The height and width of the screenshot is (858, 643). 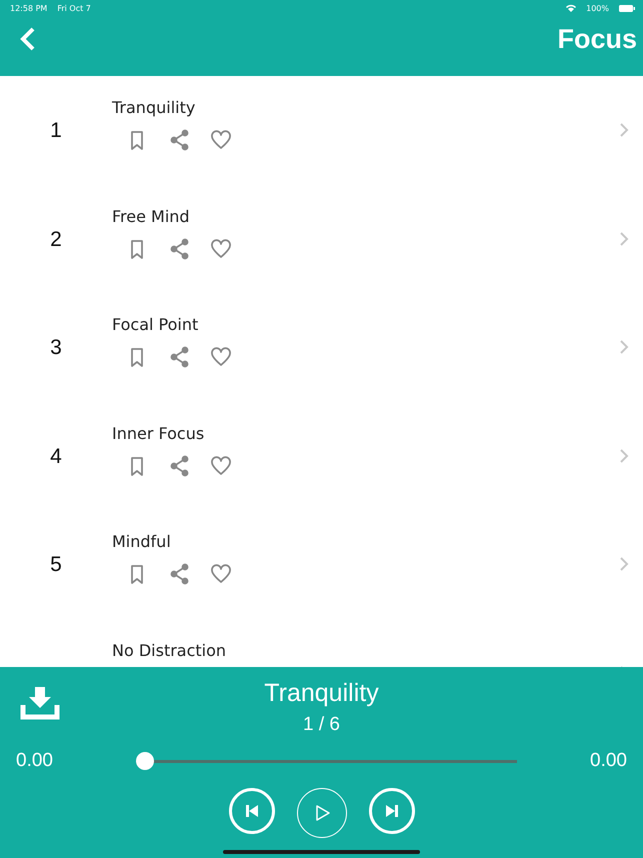 What do you see at coordinates (56, 240) in the screenshot?
I see `track-number: 2` at bounding box center [56, 240].